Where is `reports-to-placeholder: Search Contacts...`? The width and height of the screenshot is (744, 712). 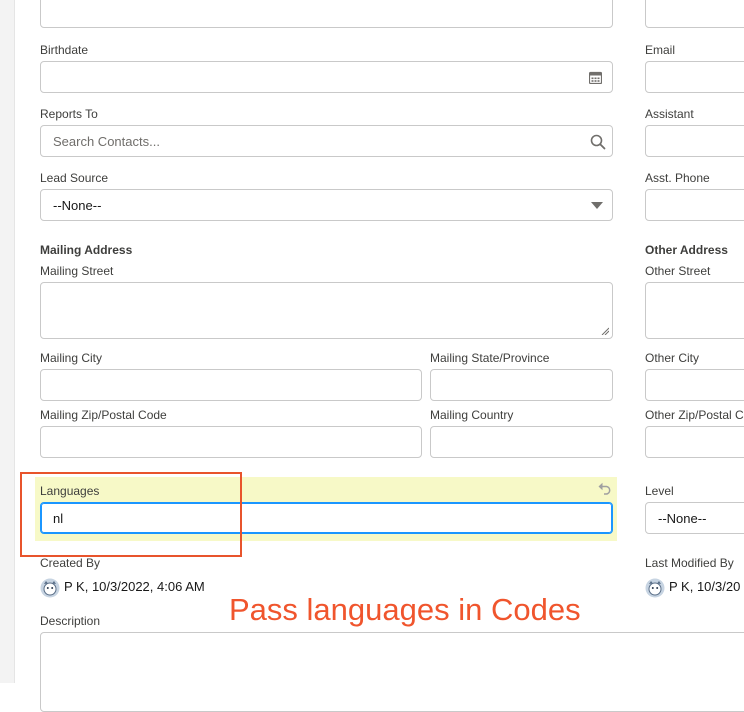 reports-to-placeholder: Search Contacts... is located at coordinates (106, 141).